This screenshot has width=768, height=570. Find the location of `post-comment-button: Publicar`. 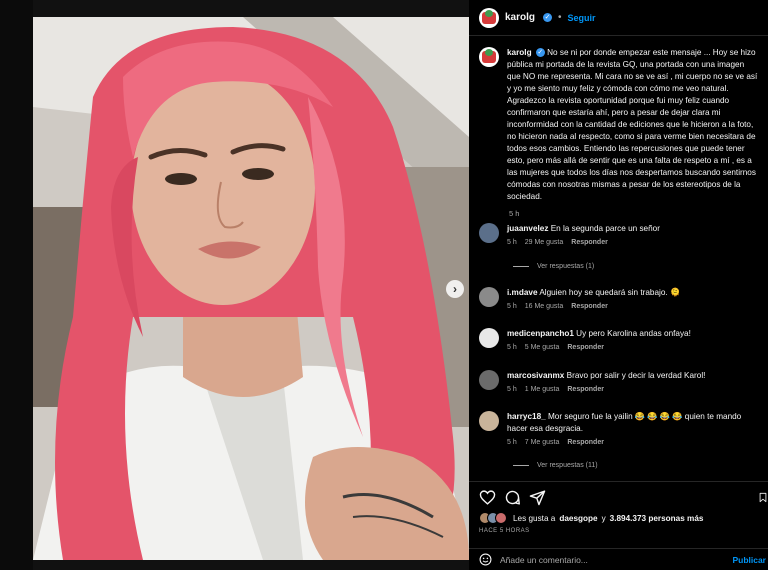

post-comment-button: Publicar is located at coordinates (750, 560).